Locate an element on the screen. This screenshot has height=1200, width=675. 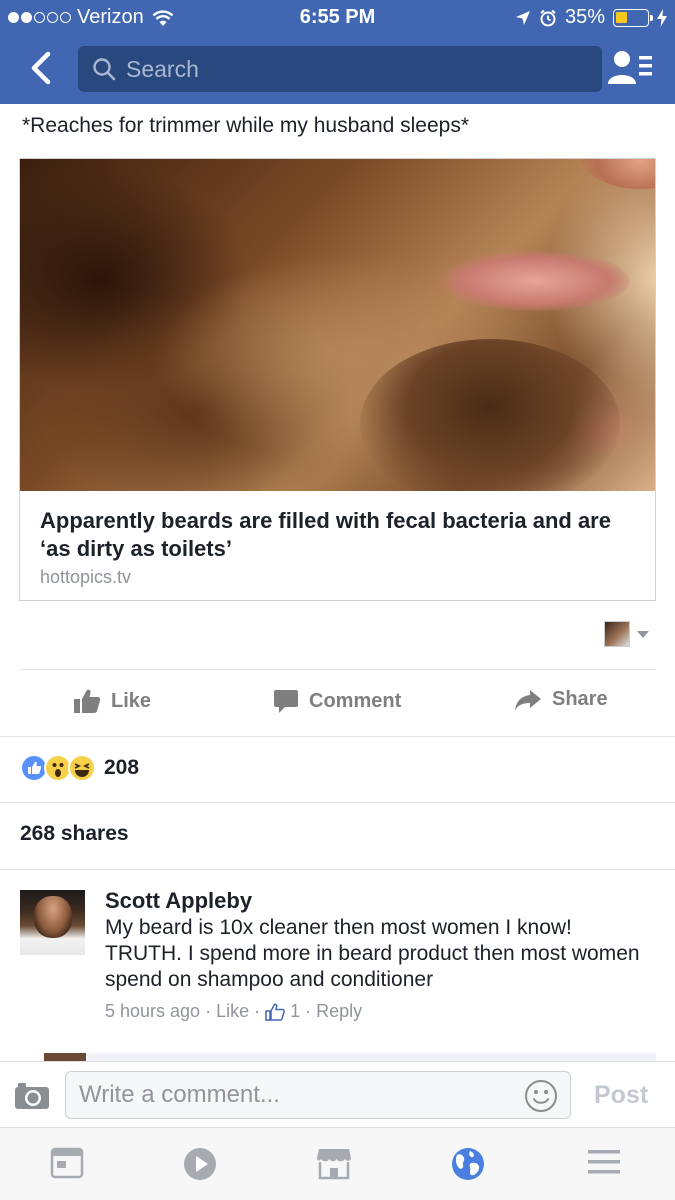
share-button: Share is located at coordinates (561, 699).